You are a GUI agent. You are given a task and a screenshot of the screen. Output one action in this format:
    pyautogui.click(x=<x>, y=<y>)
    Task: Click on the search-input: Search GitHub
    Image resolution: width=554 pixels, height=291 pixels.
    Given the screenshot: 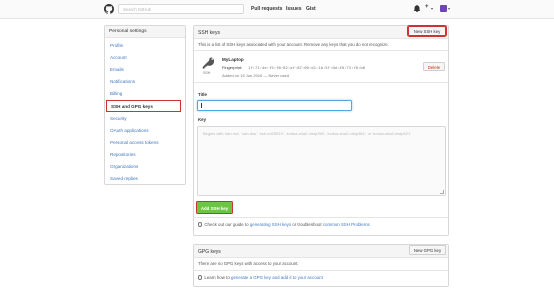 What is the action you would take?
    pyautogui.click(x=181, y=9)
    